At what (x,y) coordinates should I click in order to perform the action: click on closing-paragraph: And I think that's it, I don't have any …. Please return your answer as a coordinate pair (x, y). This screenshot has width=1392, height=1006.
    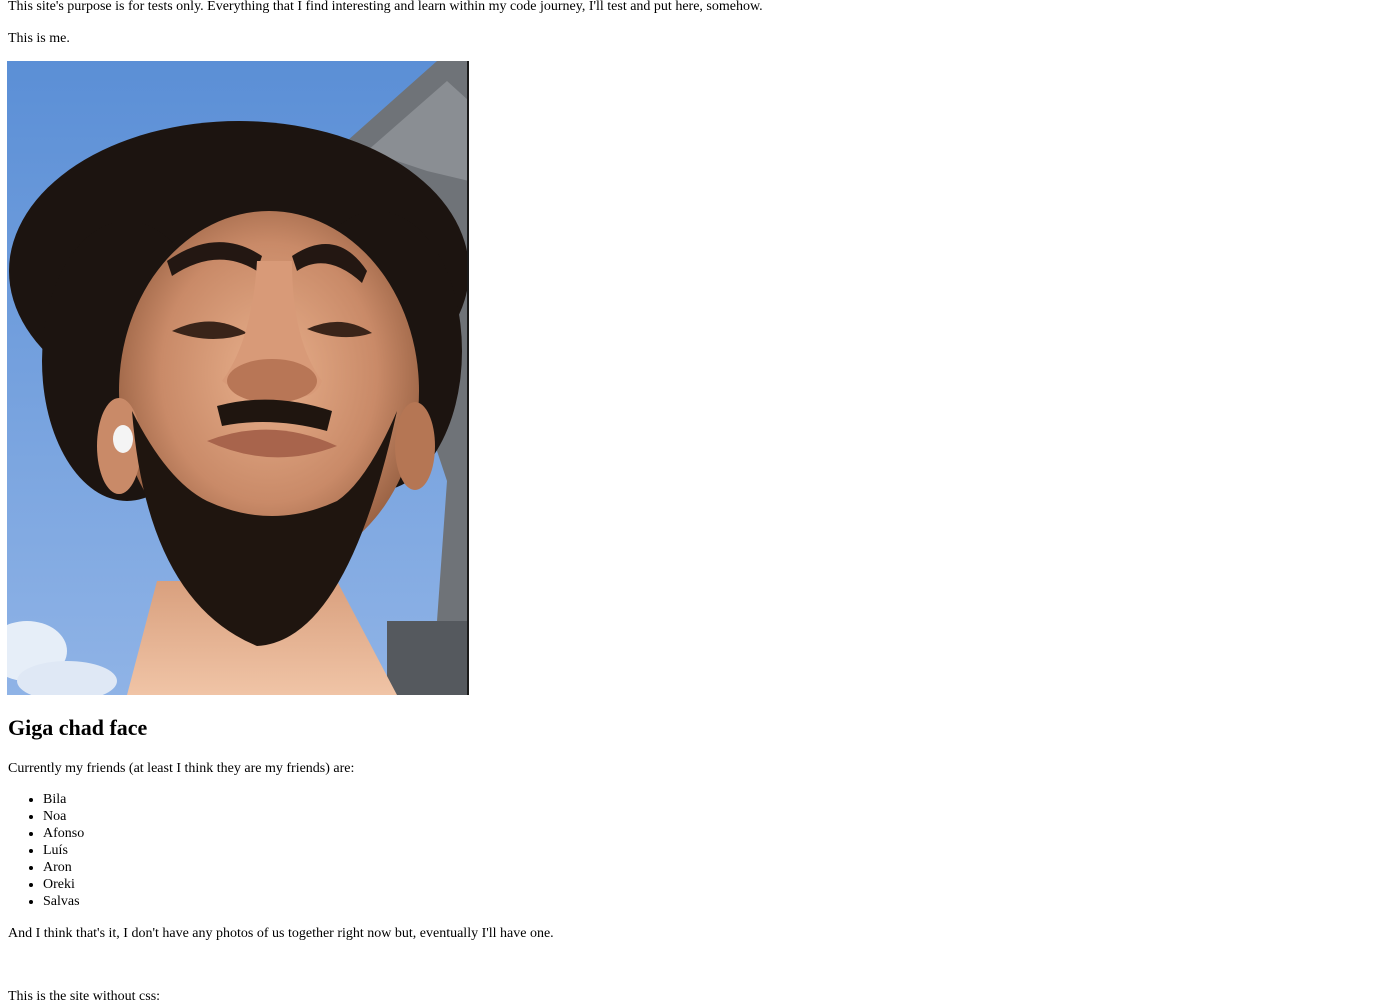
    Looking at the image, I should click on (281, 933).